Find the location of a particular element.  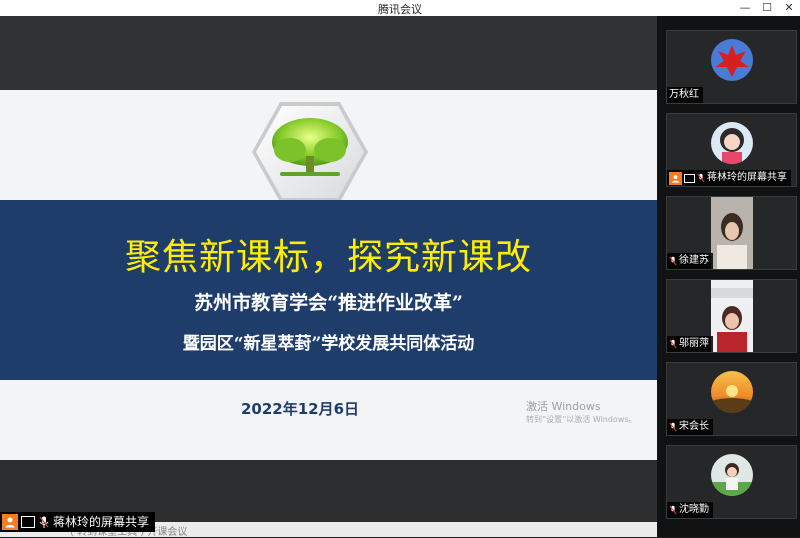

participant-name: 宋会长 is located at coordinates (694, 426).